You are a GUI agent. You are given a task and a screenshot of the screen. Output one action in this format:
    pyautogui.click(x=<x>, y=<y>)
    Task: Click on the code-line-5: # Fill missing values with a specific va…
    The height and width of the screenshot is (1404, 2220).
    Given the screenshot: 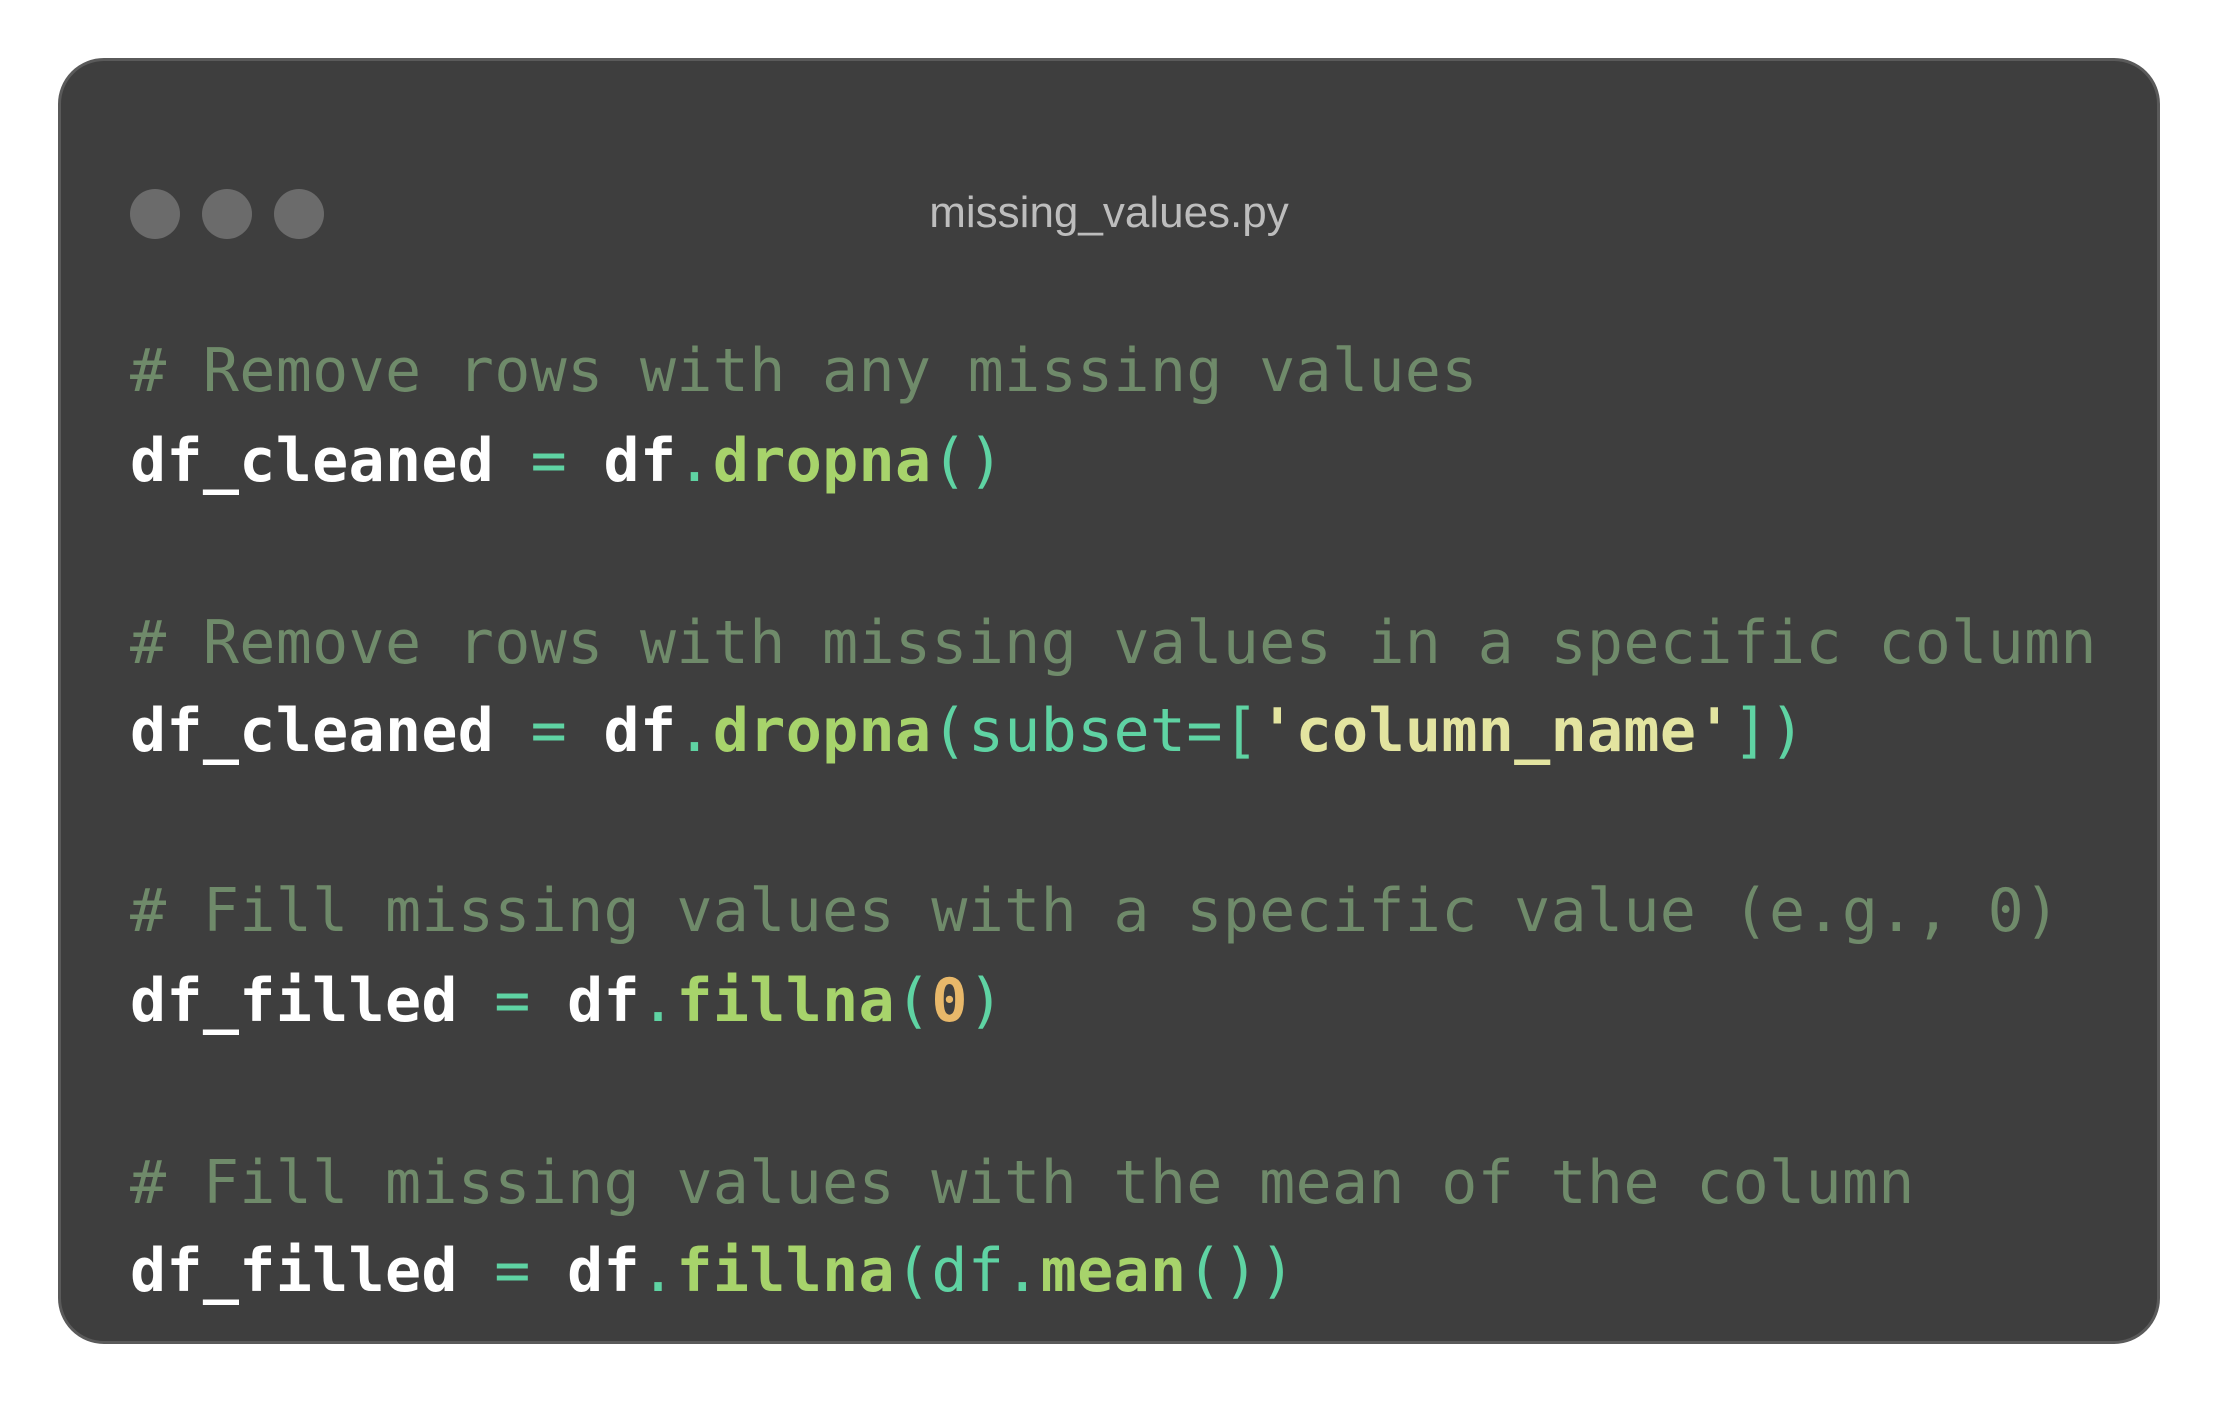 What is the action you would take?
    pyautogui.click(x=1095, y=911)
    